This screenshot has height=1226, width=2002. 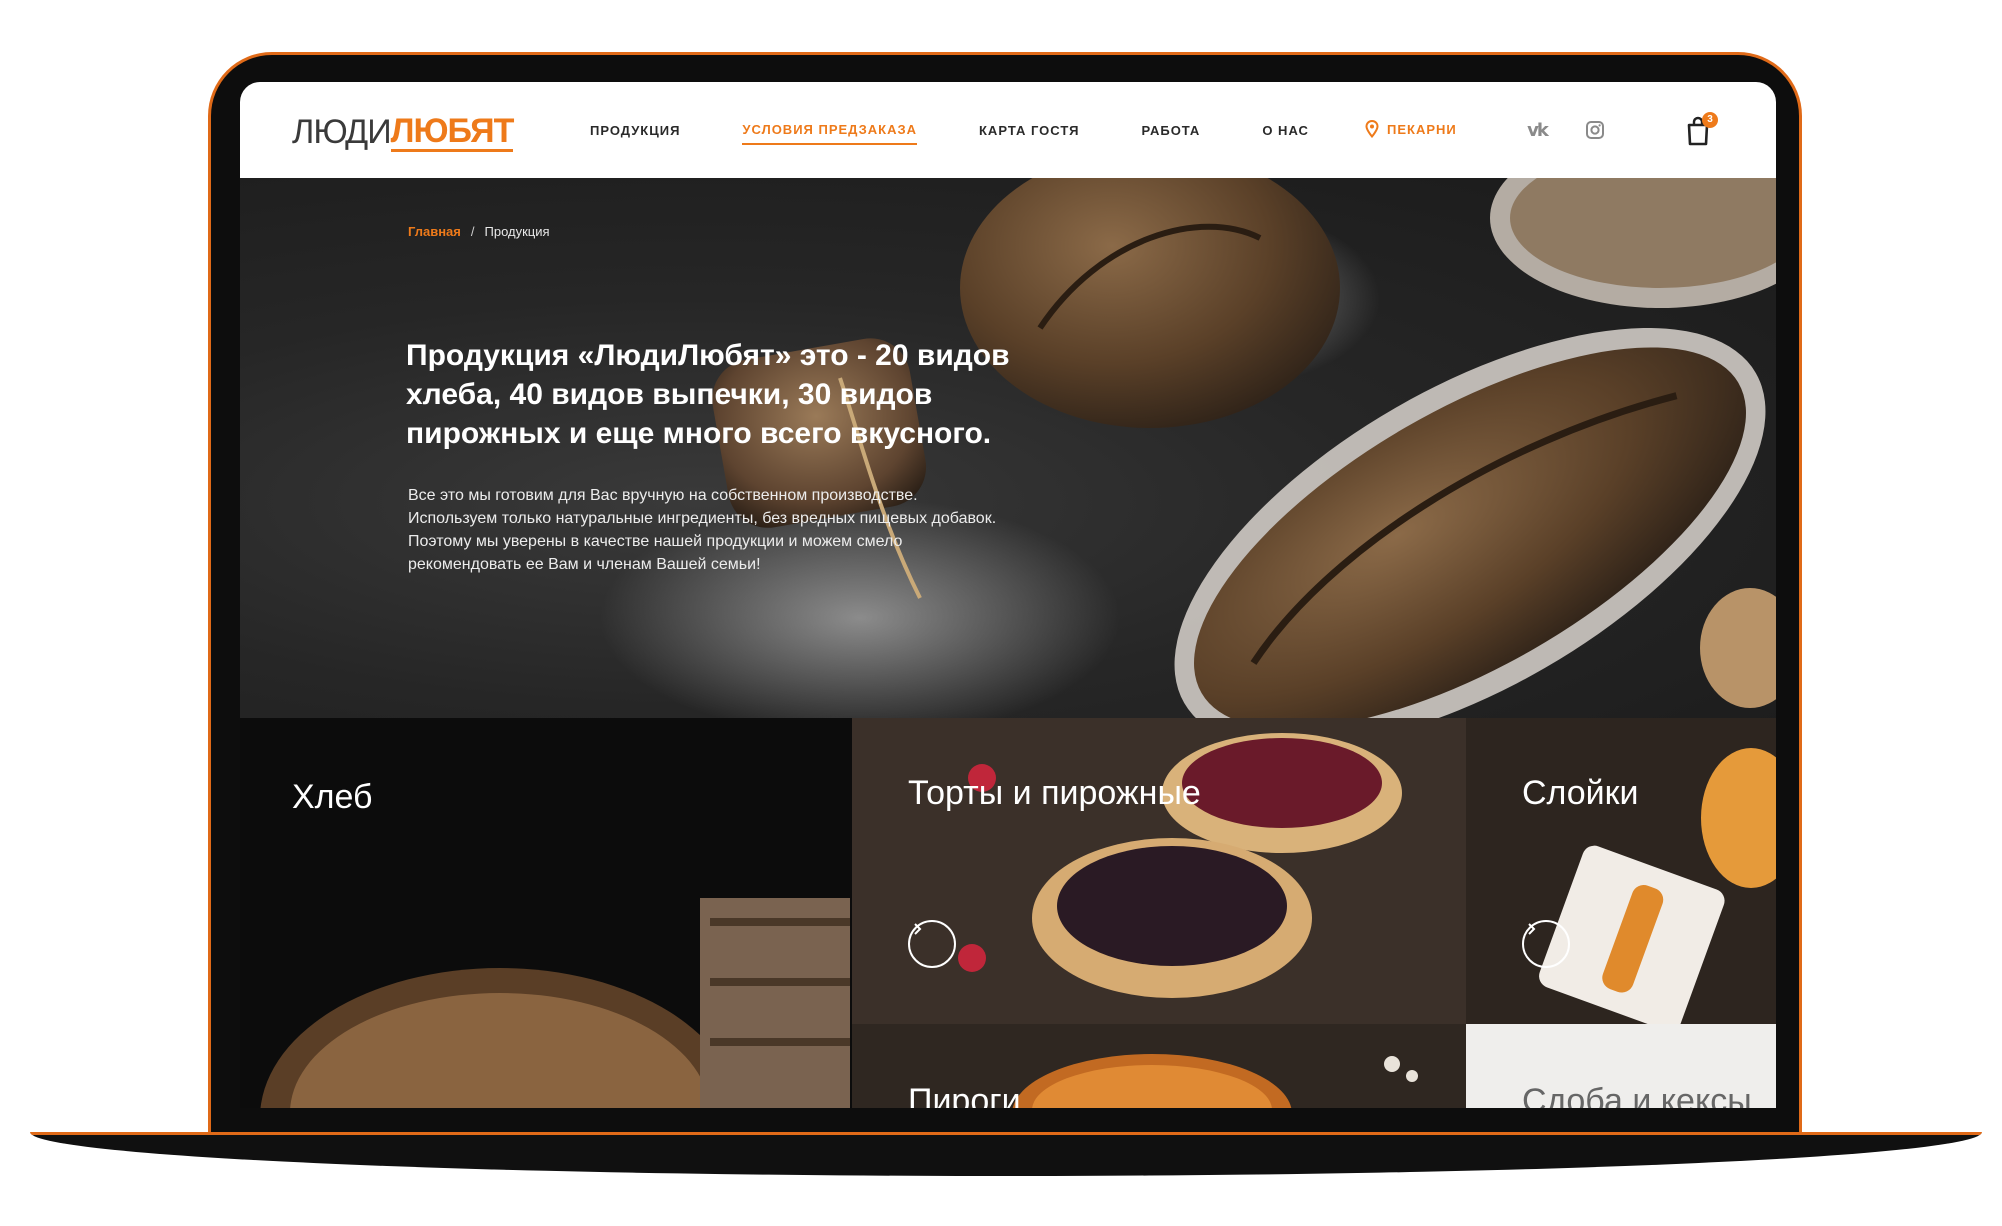 What do you see at coordinates (1637, 1095) in the screenshot?
I see `category-label-muffins: Сдоба и кексы` at bounding box center [1637, 1095].